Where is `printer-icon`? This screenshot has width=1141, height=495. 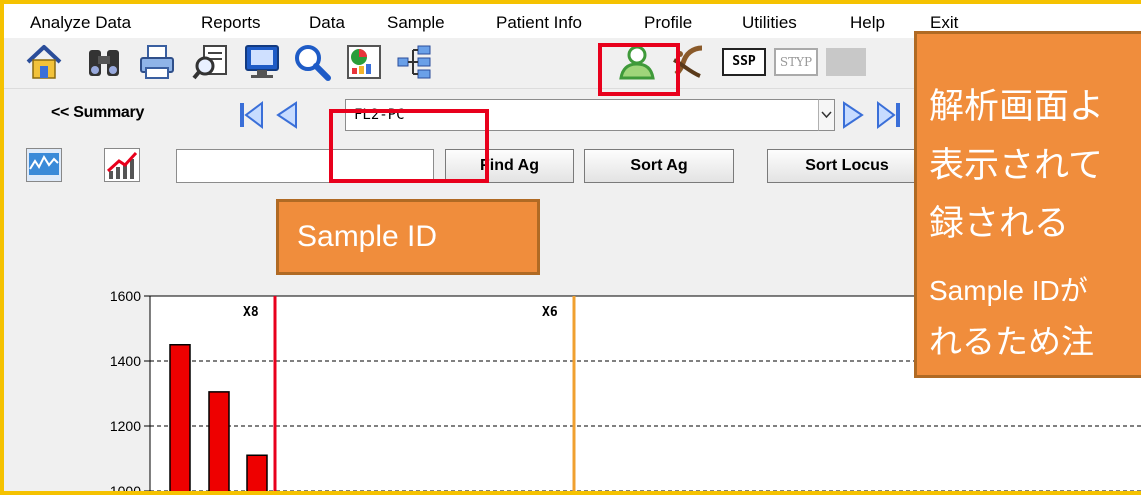
printer-icon is located at coordinates (157, 62).